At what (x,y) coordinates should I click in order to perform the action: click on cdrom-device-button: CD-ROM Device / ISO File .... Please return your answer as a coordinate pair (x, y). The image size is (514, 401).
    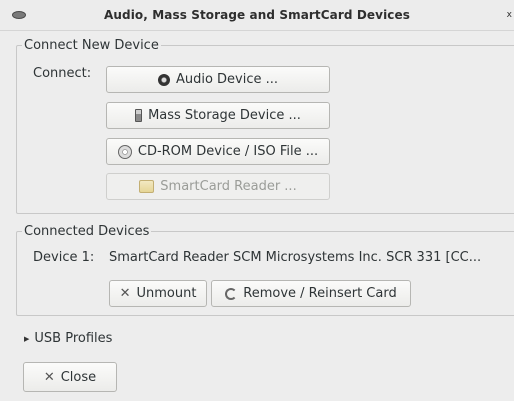
    Looking at the image, I should click on (218, 151).